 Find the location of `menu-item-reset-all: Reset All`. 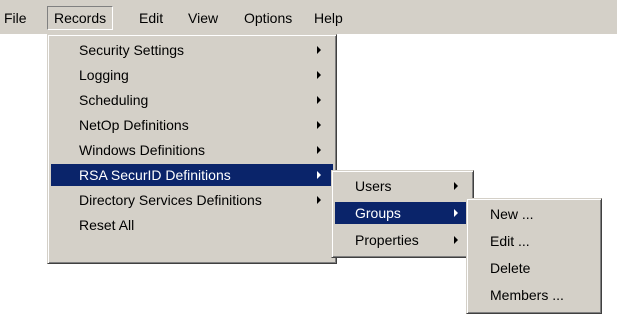

menu-item-reset-all: Reset All is located at coordinates (192, 225).